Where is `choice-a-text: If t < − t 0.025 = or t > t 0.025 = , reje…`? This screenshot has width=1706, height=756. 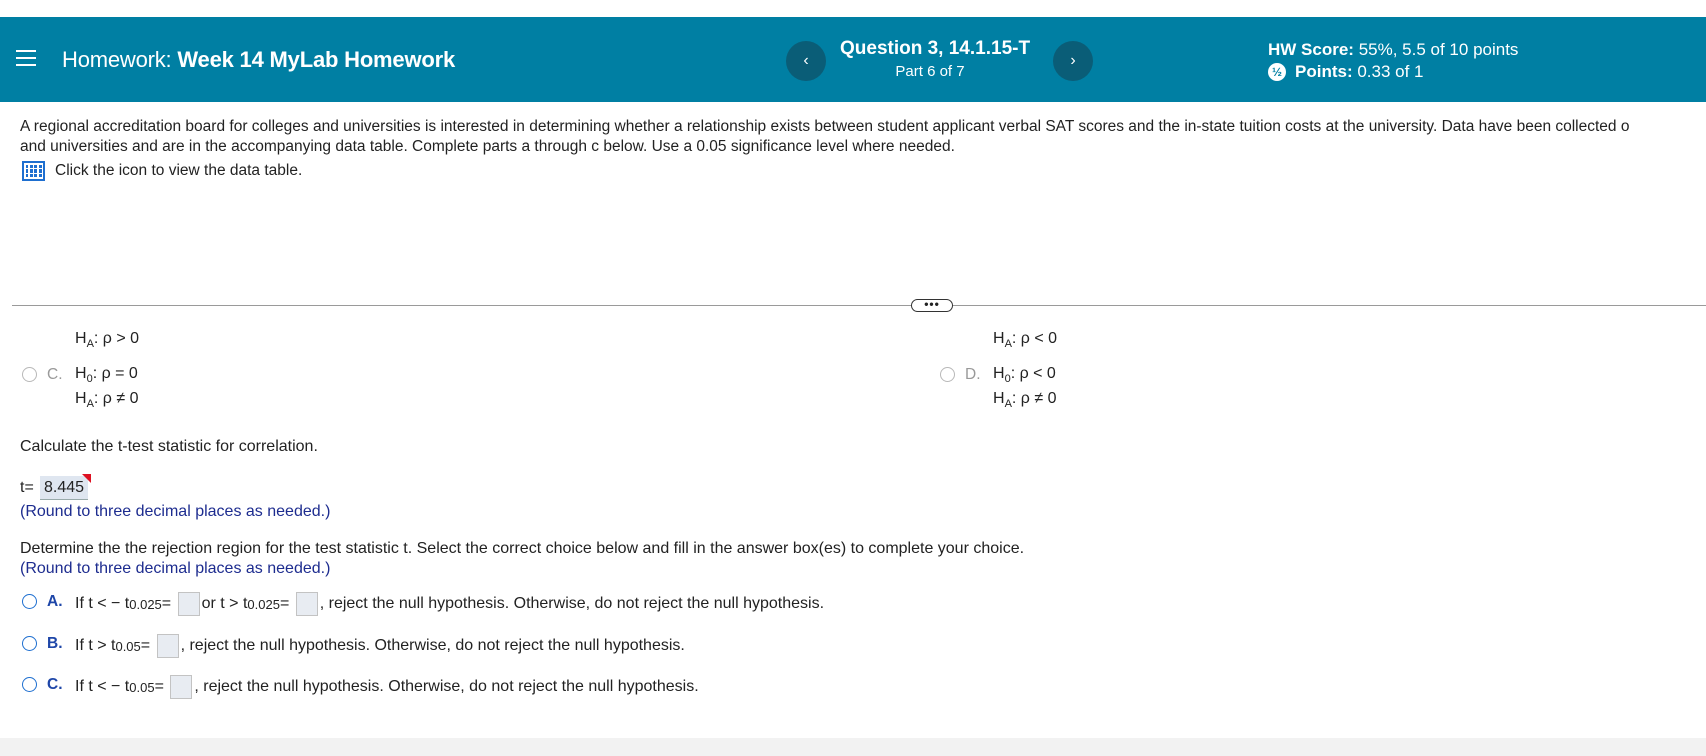 choice-a-text: If t < − t 0.025 = or t > t 0.025 = , reje… is located at coordinates (449, 604).